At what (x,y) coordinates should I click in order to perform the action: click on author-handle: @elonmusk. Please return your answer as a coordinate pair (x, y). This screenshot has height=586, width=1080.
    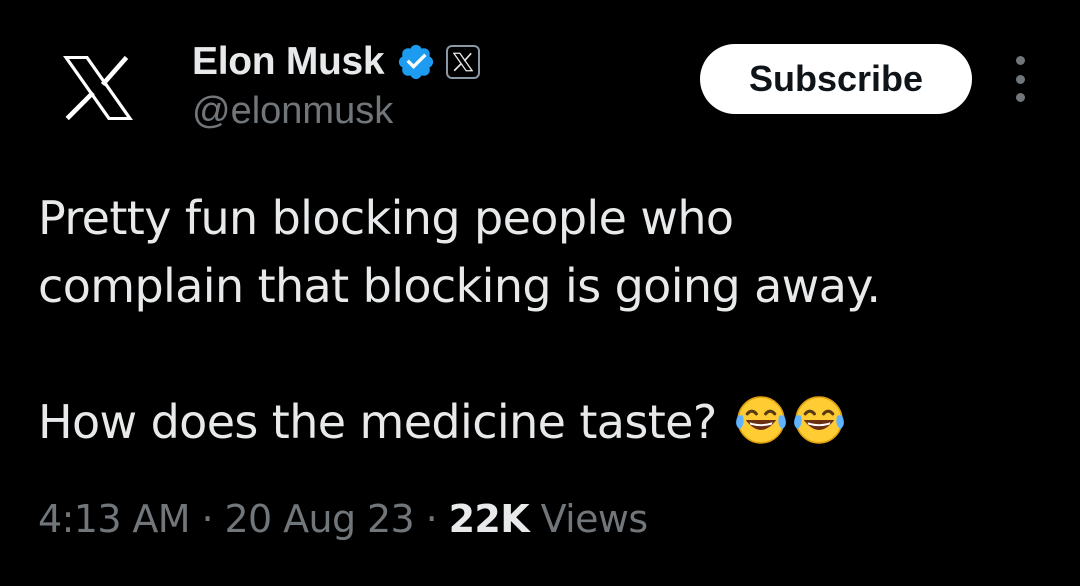
    Looking at the image, I should click on (292, 111).